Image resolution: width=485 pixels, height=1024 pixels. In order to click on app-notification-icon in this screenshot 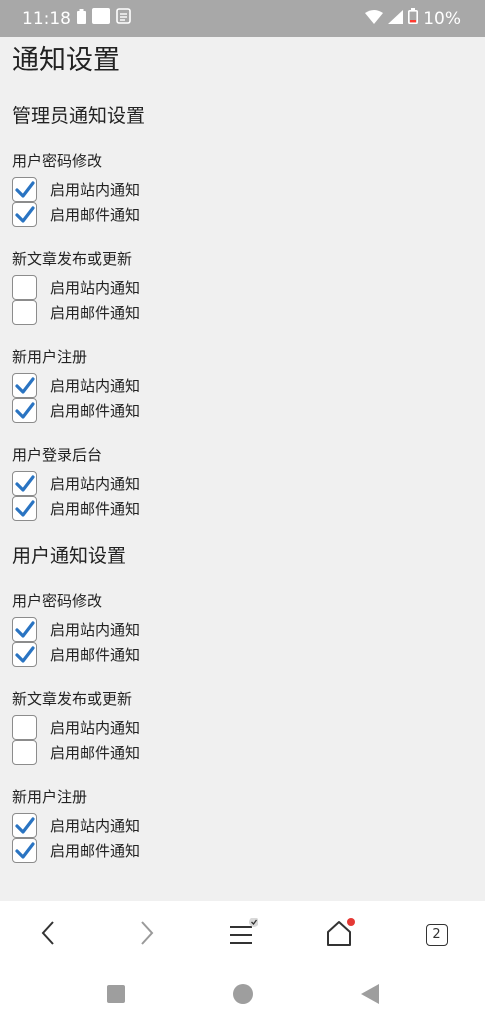, I will do `click(101, 18)`.